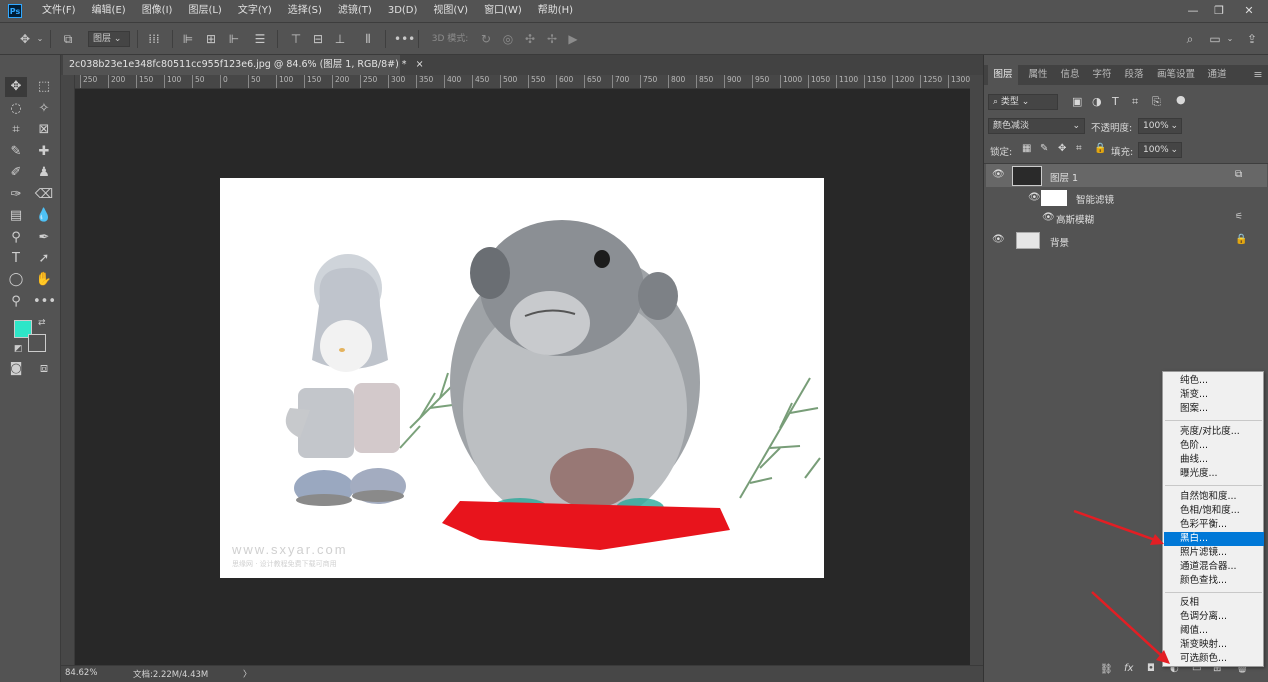  Describe the element at coordinates (1135, 102) in the screenshot. I see `filter-shape-icon: ⌗` at that location.